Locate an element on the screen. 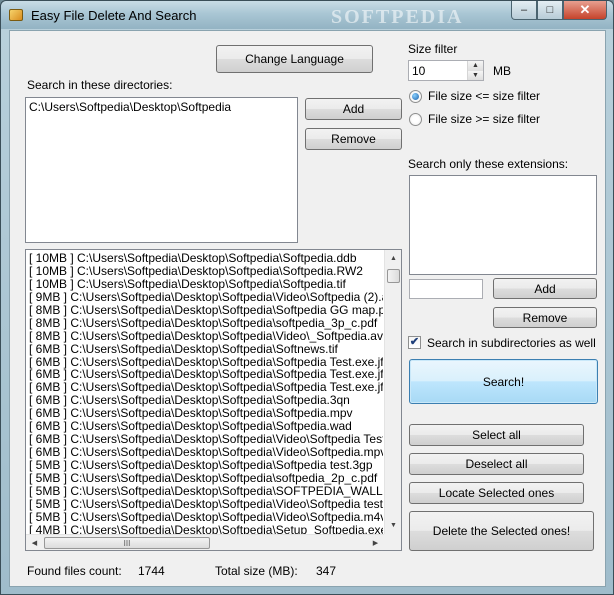  deselect-all-button: Deselect all is located at coordinates (496, 464).